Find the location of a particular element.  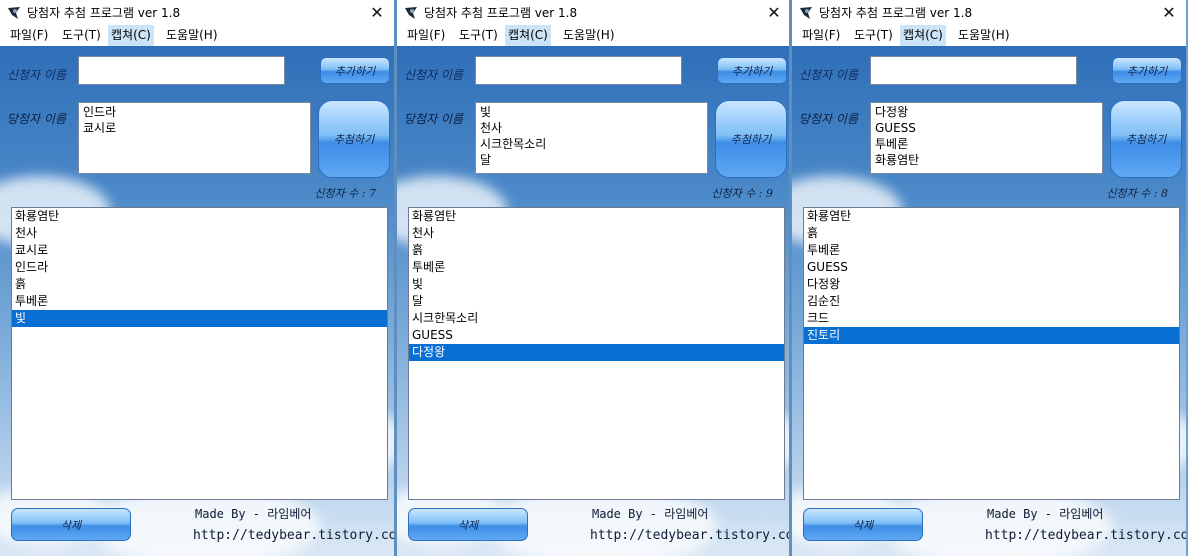

winner-item: 다정왕 is located at coordinates (892, 112).